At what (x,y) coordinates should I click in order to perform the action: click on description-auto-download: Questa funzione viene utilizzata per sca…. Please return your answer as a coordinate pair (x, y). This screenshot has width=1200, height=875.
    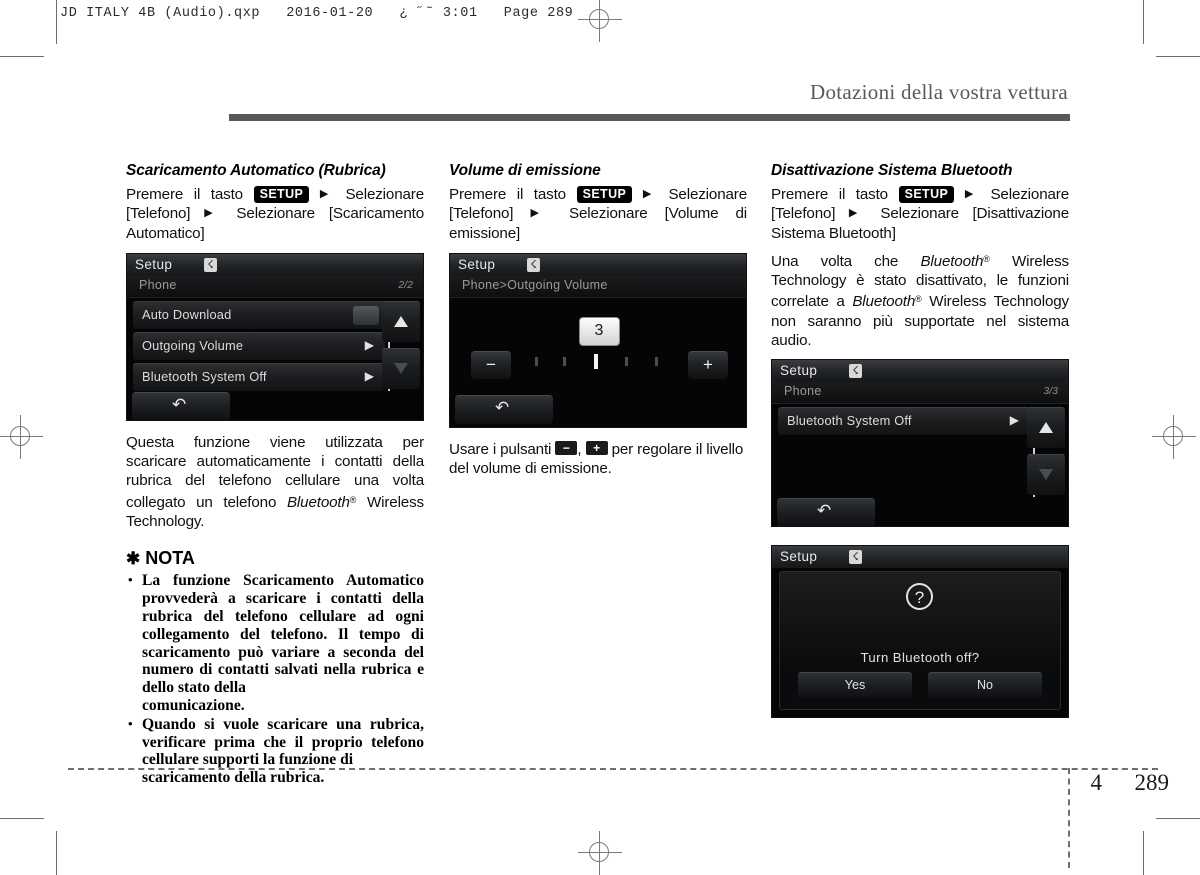
    Looking at the image, I should click on (275, 482).